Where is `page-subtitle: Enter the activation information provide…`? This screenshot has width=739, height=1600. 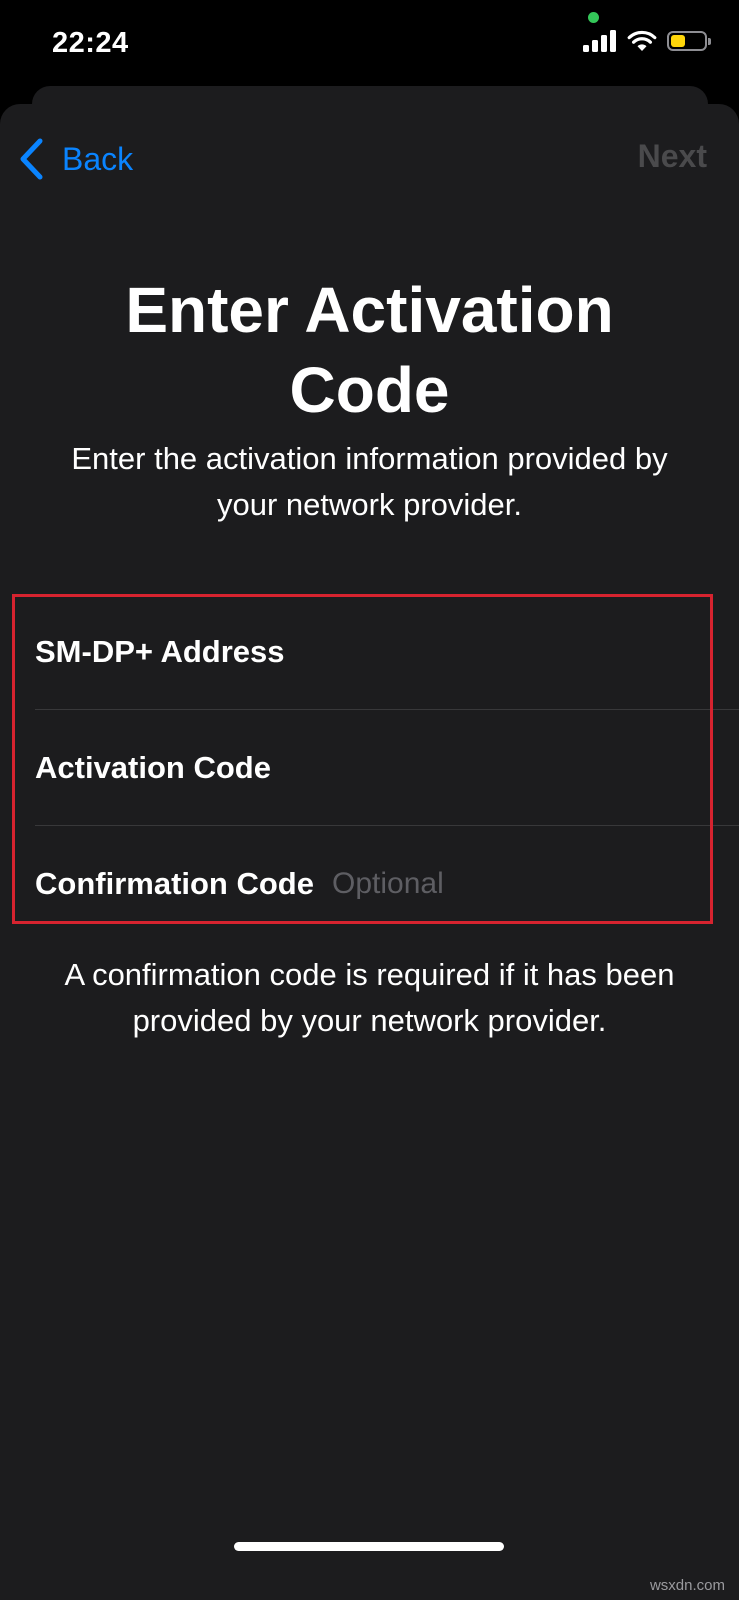
page-subtitle: Enter the activation information provide… is located at coordinates (369, 481).